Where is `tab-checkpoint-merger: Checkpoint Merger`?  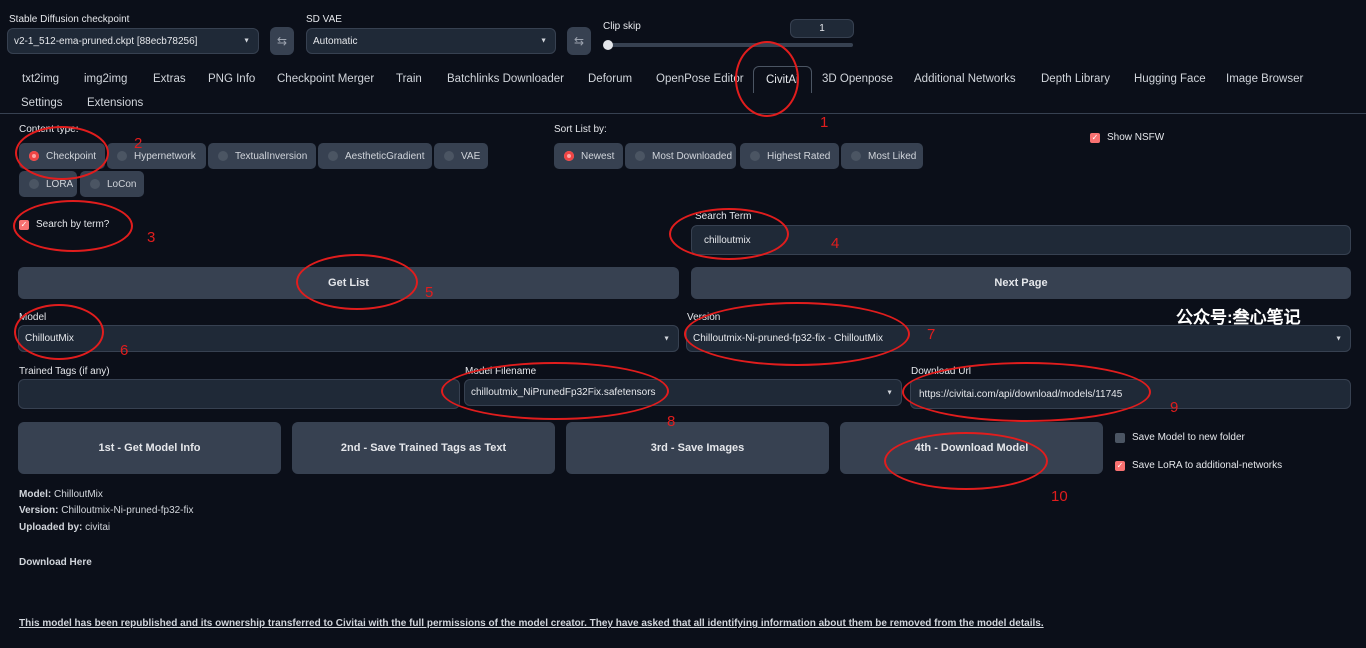 tab-checkpoint-merger: Checkpoint Merger is located at coordinates (325, 79).